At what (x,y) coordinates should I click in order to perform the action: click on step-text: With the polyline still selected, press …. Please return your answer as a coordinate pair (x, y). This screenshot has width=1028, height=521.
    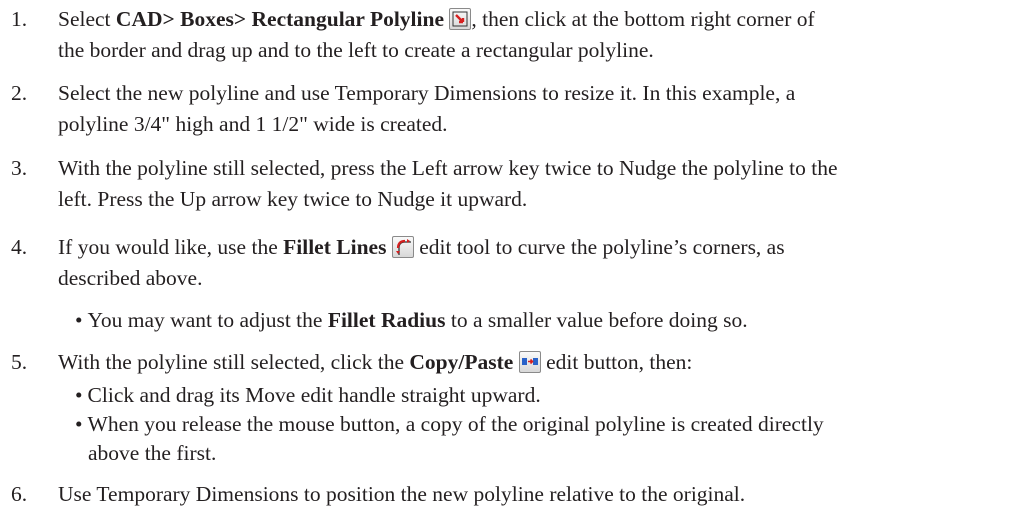
    Looking at the image, I should click on (448, 168).